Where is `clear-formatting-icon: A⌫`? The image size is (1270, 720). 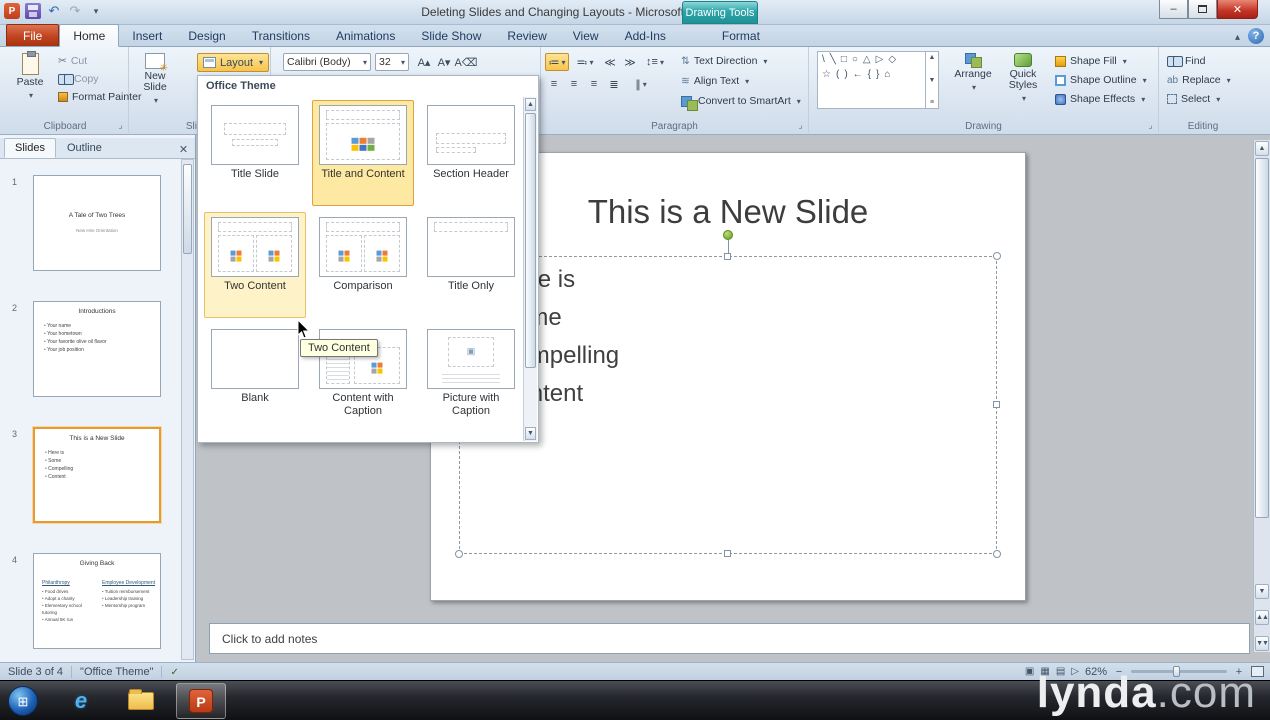 clear-formatting-icon: A⌫ is located at coordinates (466, 62).